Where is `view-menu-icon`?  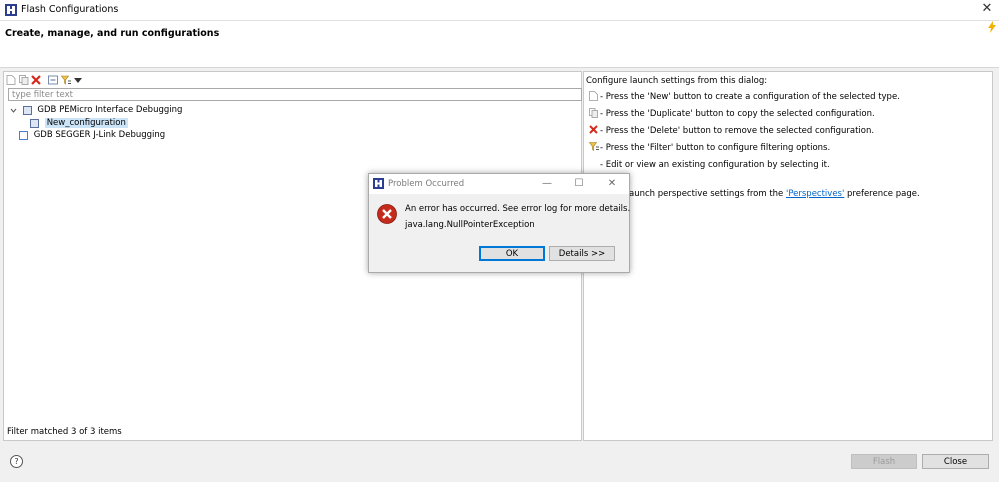 view-menu-icon is located at coordinates (78, 80).